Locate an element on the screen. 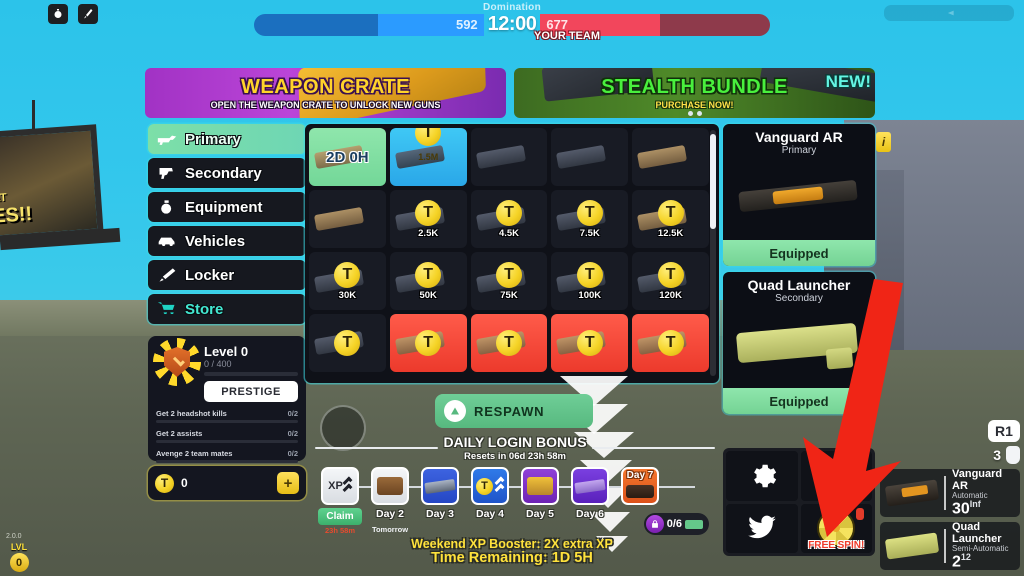 The height and width of the screenshot is (576, 1024). billboard-line1: AT is located at coordinates (4, 198).